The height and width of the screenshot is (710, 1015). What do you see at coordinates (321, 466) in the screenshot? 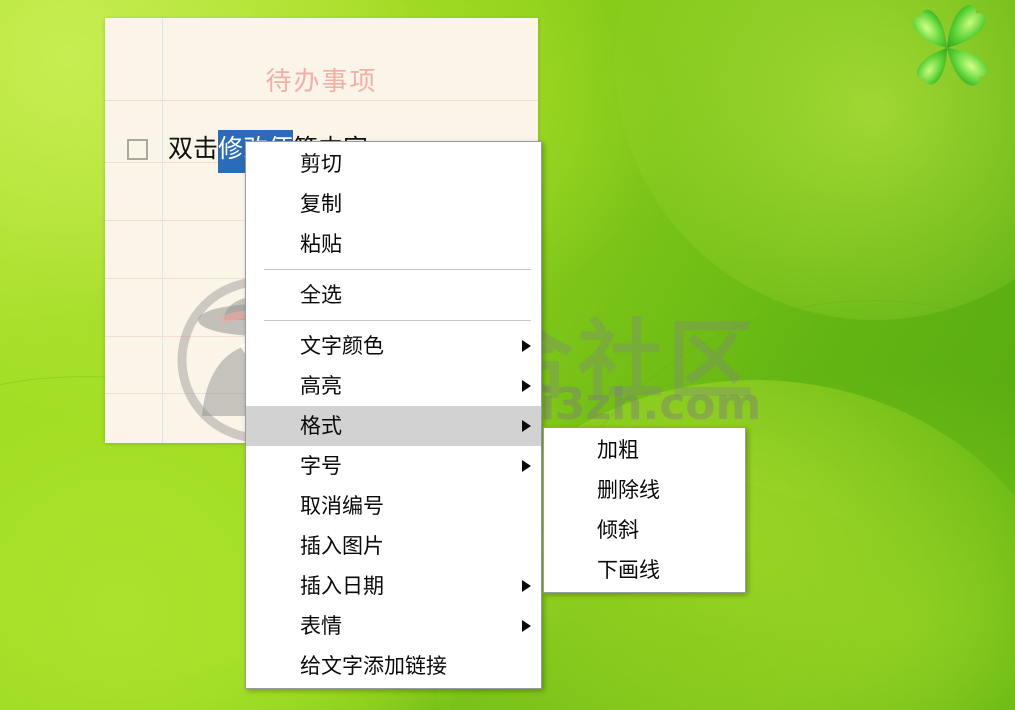
I see `context-menu-item-label: 字号` at bounding box center [321, 466].